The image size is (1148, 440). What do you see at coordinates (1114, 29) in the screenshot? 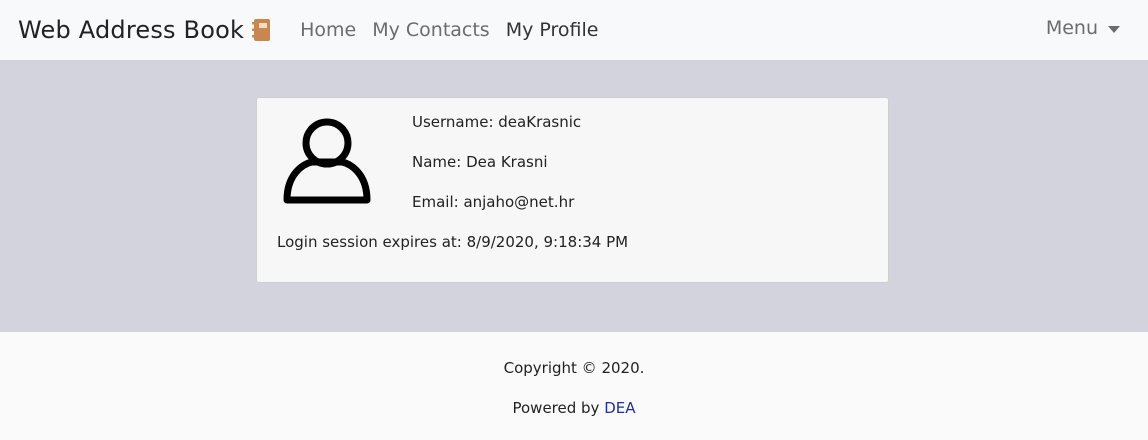
I see `caret-down-icon` at bounding box center [1114, 29].